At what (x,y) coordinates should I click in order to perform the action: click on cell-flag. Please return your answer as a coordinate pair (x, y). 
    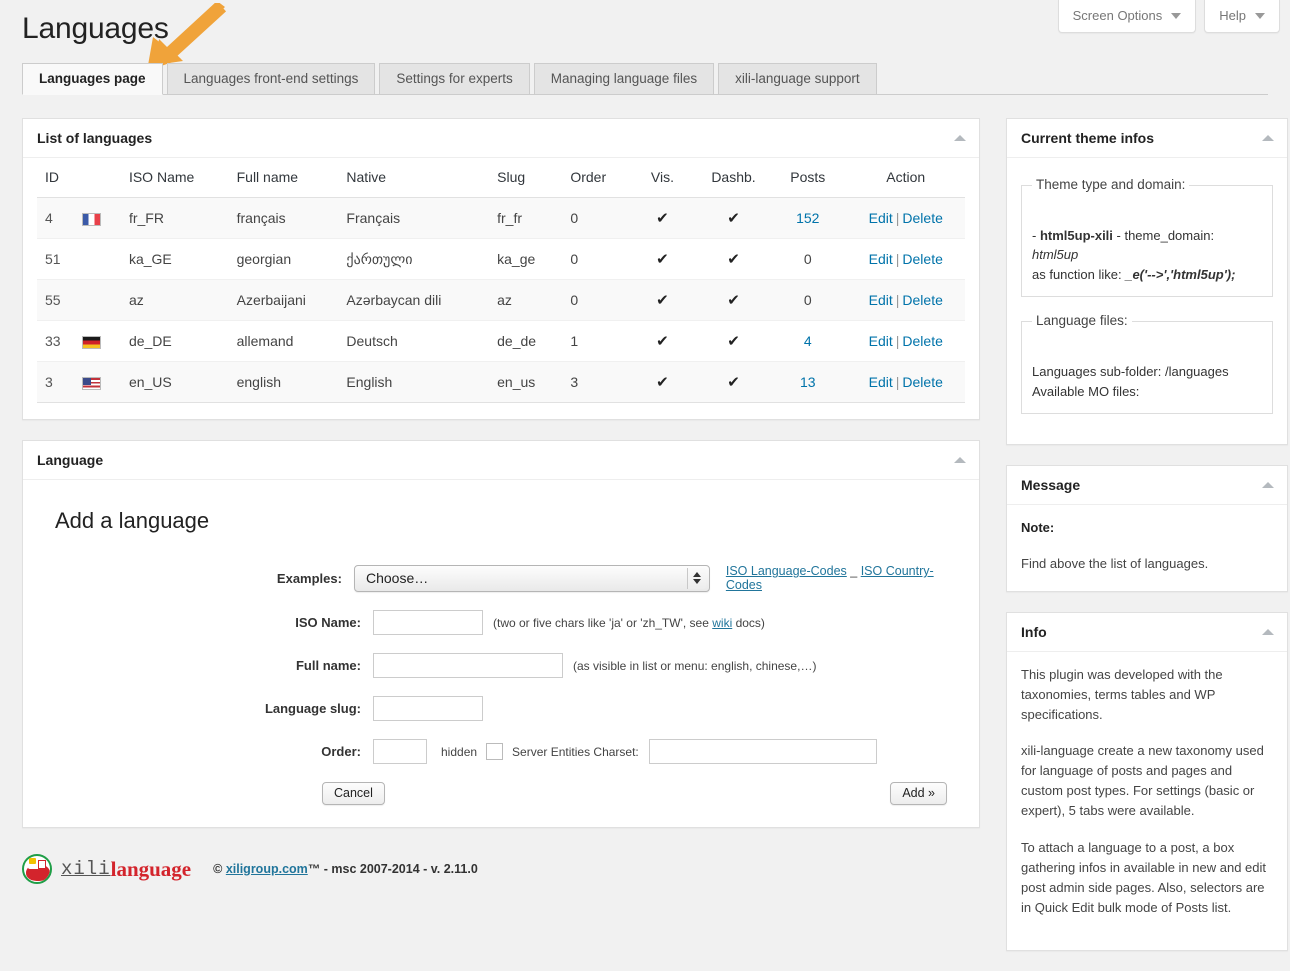
    Looking at the image, I should click on (97, 341).